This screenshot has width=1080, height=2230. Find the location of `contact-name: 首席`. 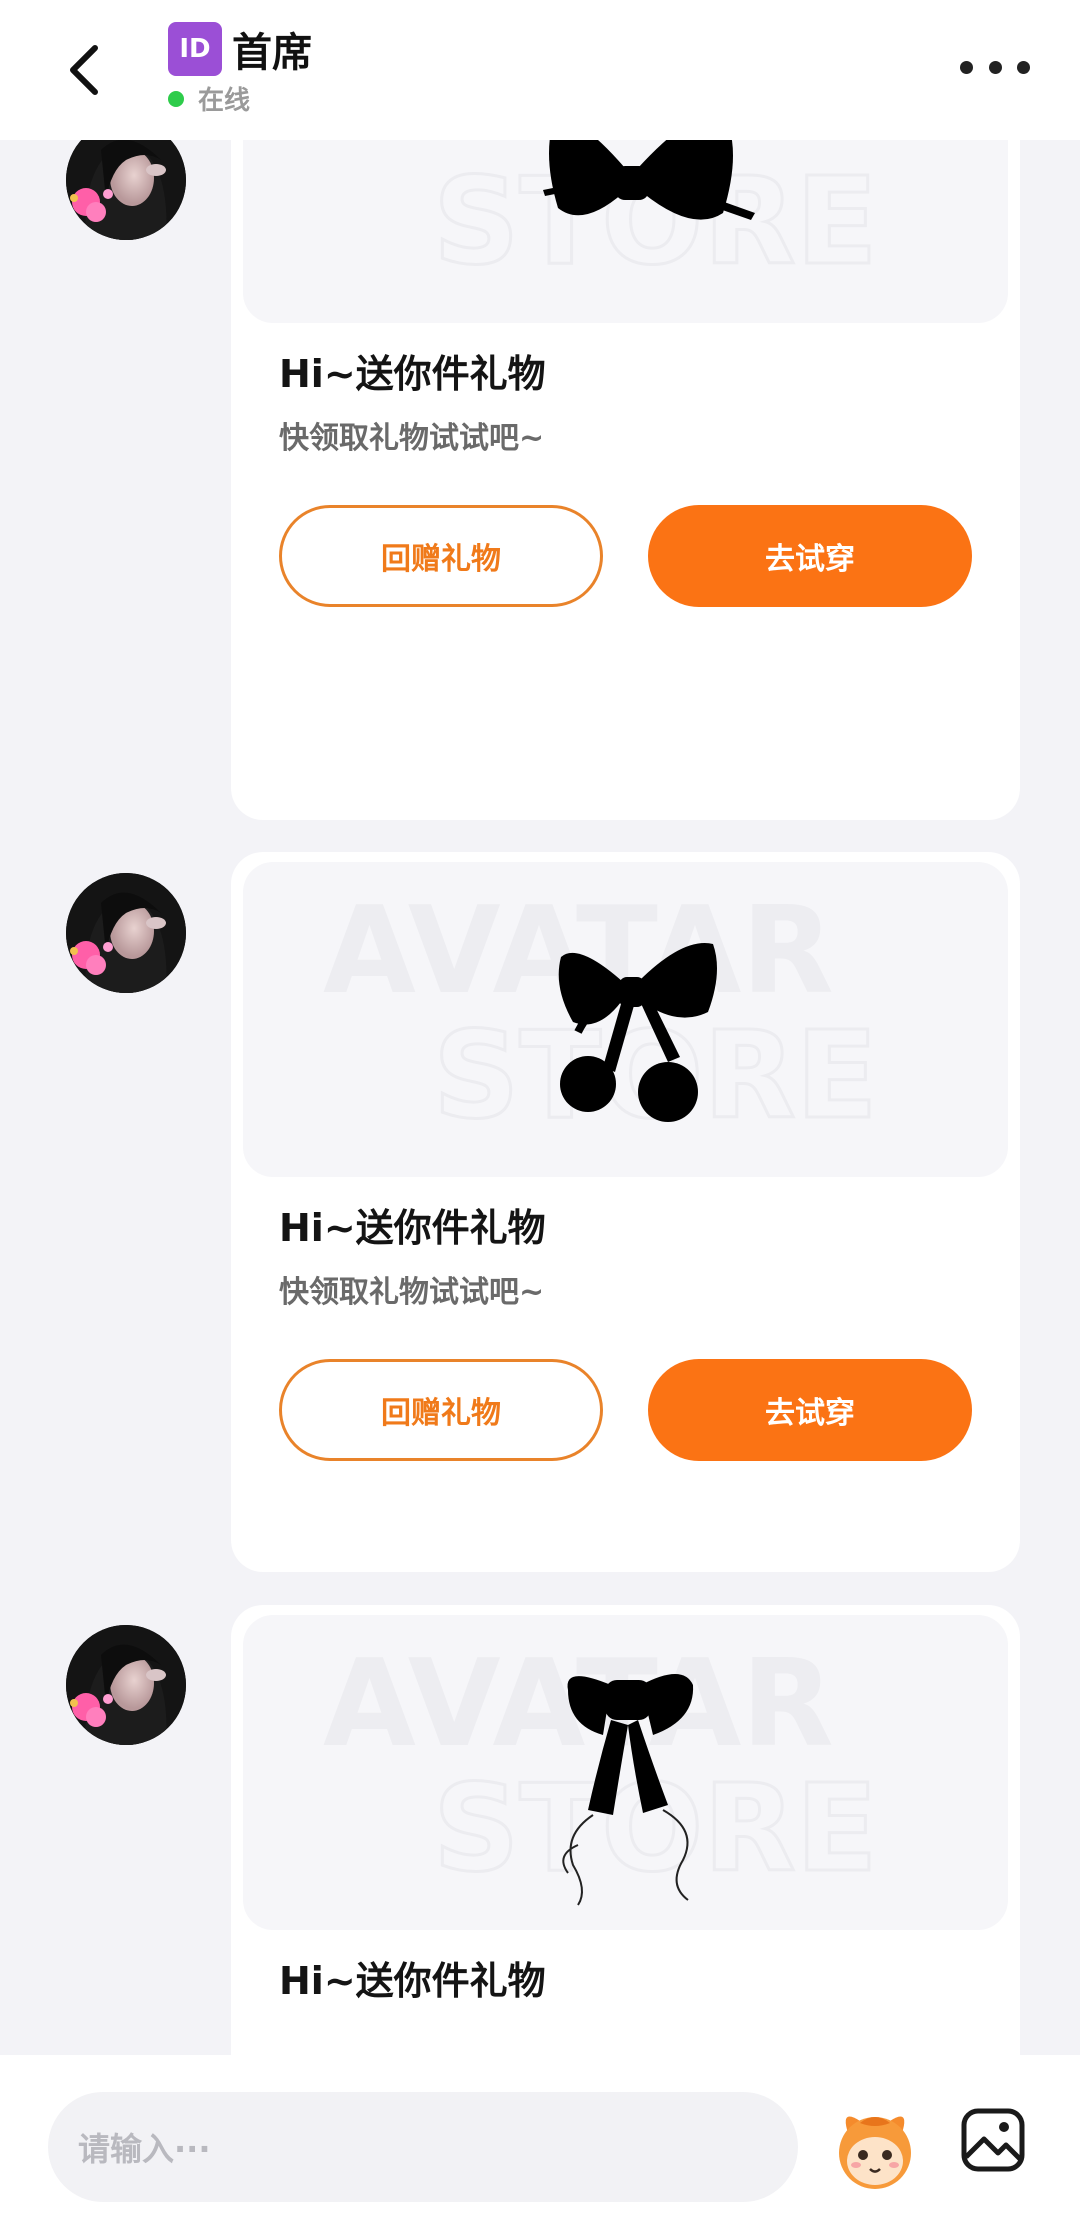

contact-name: 首席 is located at coordinates (272, 53).